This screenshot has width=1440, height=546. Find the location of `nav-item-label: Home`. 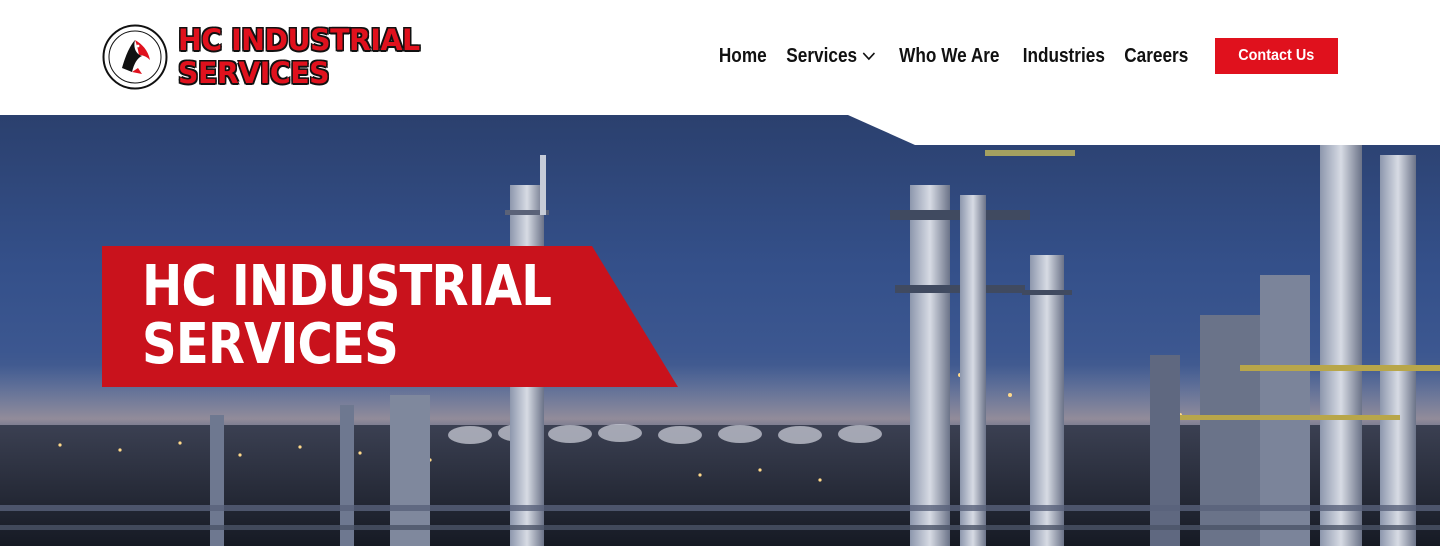

nav-item-label: Home is located at coordinates (743, 55).